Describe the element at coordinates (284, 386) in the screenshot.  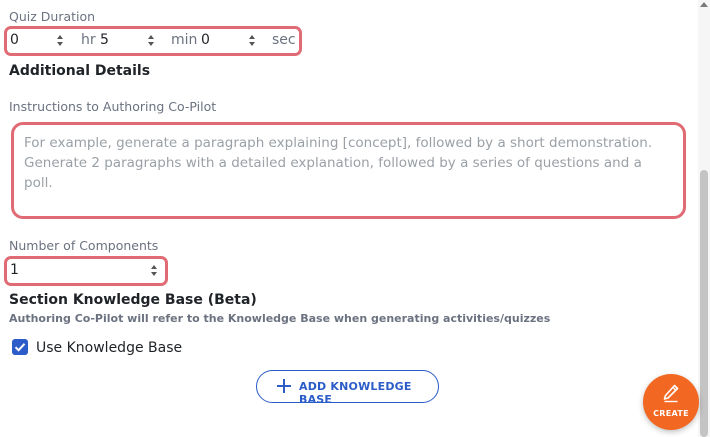
I see `plus-icon` at that location.